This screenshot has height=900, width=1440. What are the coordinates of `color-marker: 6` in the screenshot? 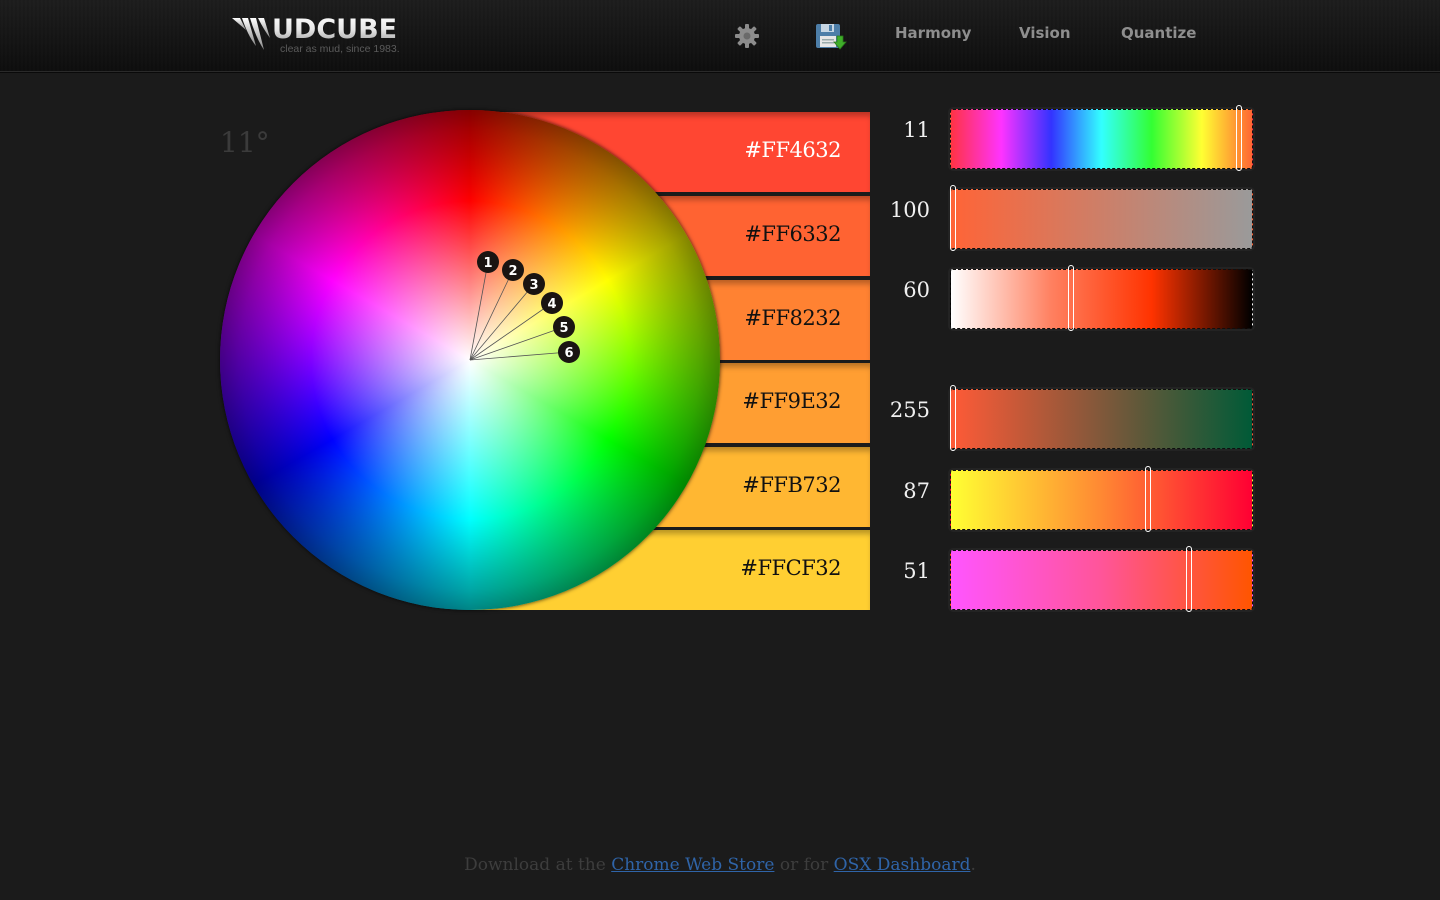 It's located at (569, 352).